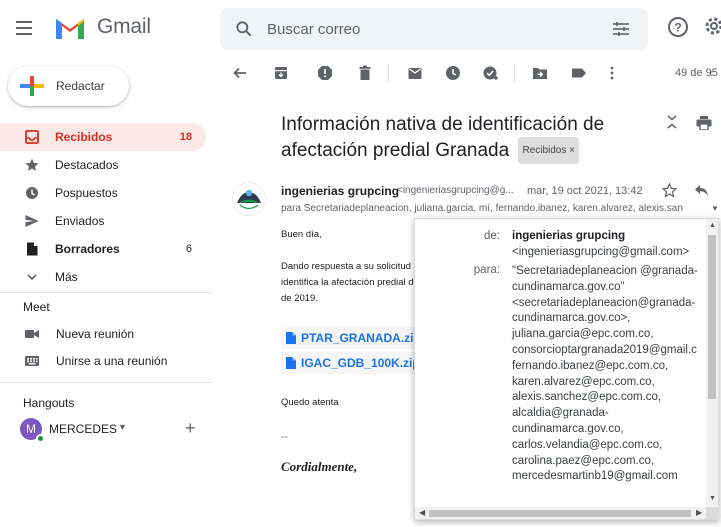 The width and height of the screenshot is (721, 527). Describe the element at coordinates (491, 73) in the screenshot. I see `add-to-tasks-icon` at that location.